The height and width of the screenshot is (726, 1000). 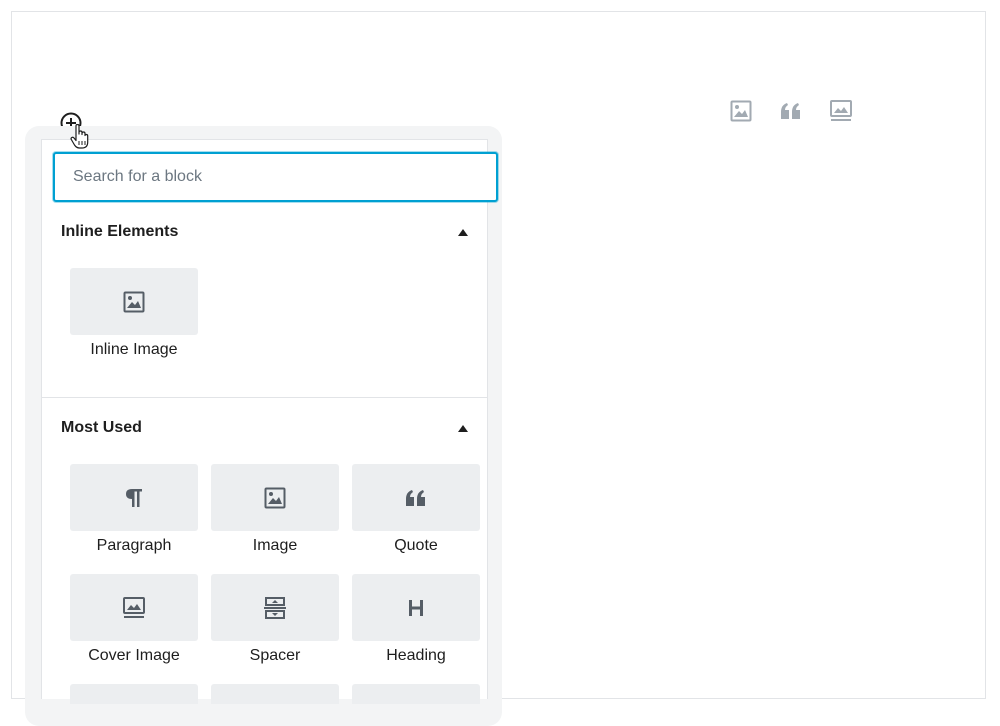 I want to click on block-item-heading: Heading, so click(x=416, y=622).